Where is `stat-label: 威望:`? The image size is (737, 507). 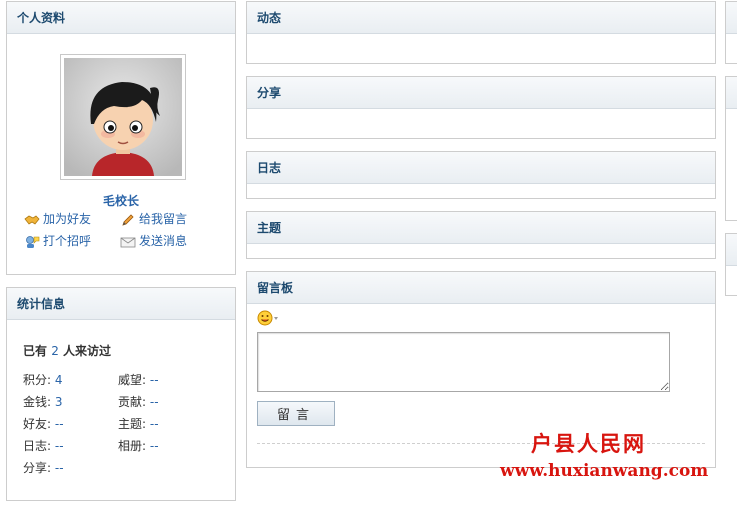 stat-label: 威望: is located at coordinates (132, 380).